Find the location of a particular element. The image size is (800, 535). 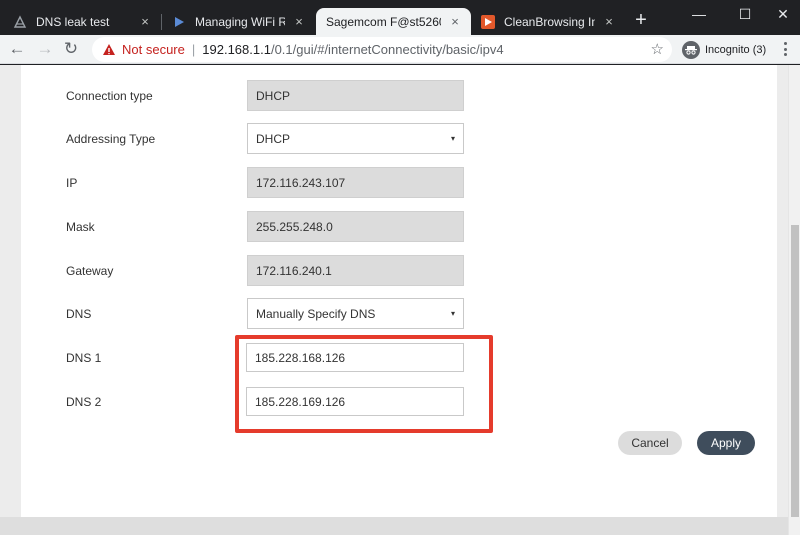

incognito-indicator: Incognito (3) is located at coordinates (724, 49).